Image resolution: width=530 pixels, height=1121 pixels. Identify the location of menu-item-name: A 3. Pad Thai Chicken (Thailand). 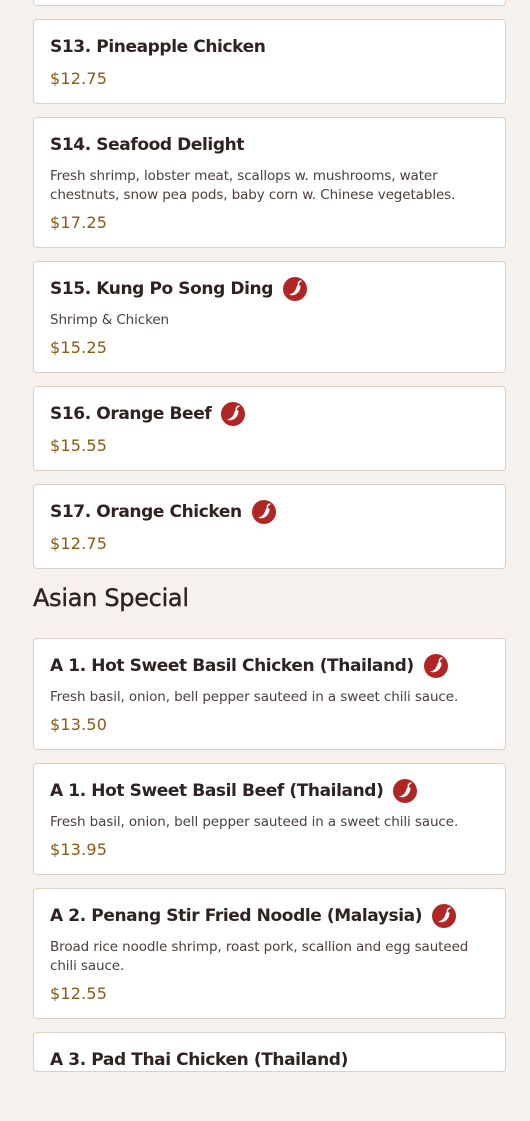
(199, 1060).